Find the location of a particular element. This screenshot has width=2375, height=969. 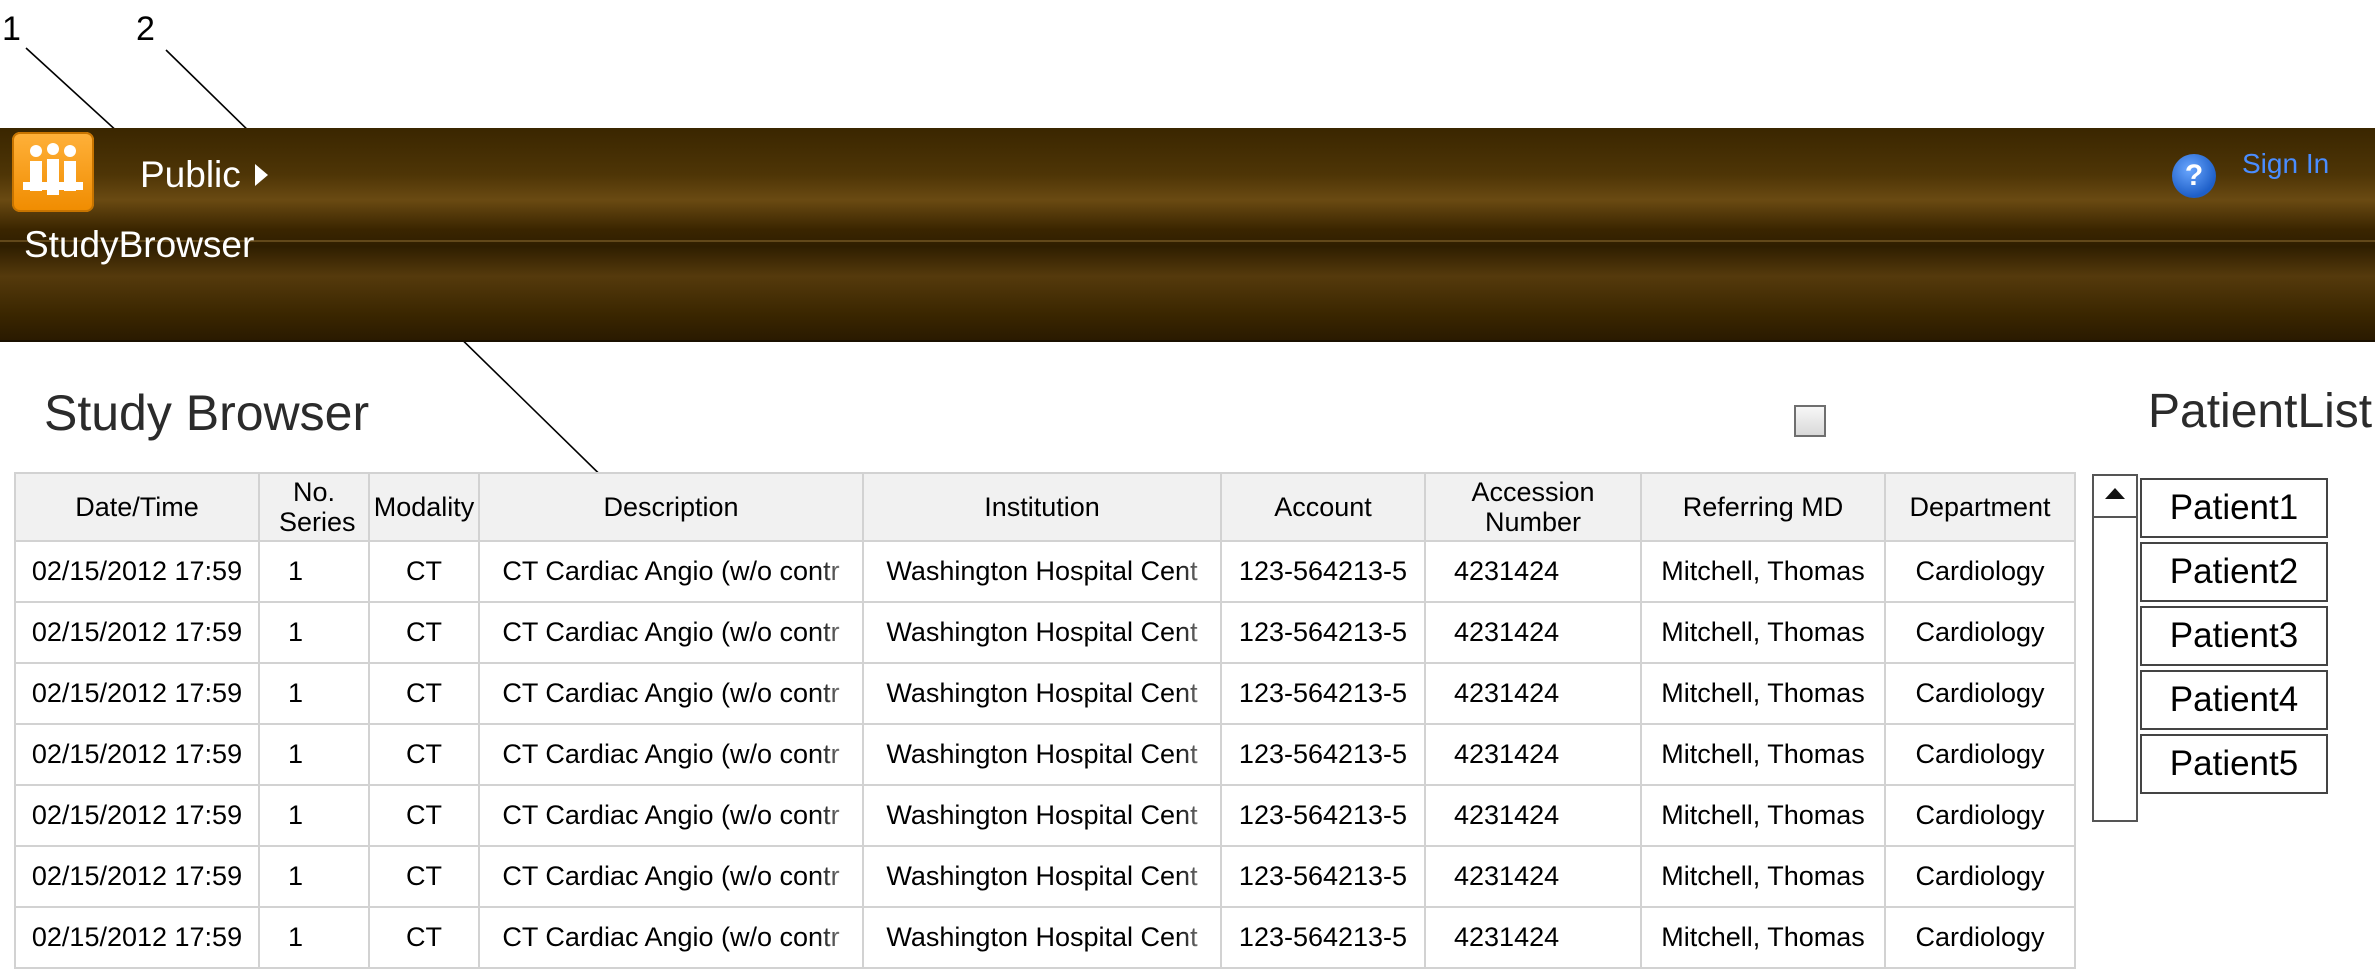

patient-list-title: PatientList is located at coordinates (2260, 411).